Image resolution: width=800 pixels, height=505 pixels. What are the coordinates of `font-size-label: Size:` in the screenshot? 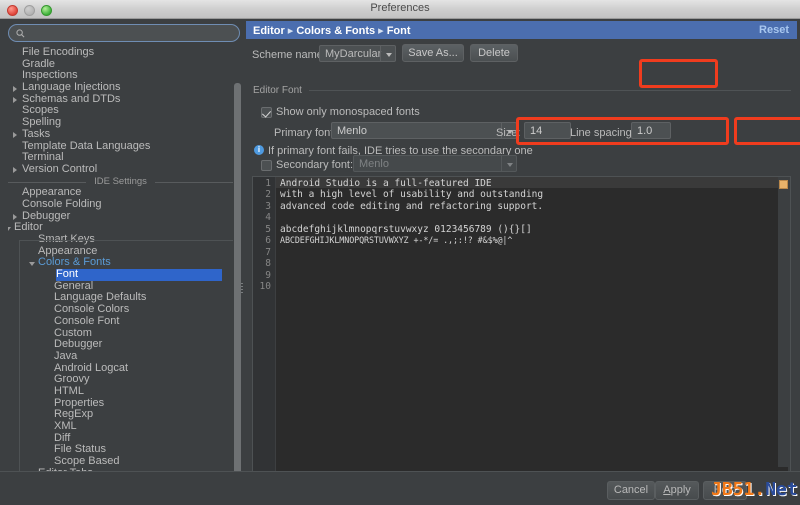 It's located at (508, 133).